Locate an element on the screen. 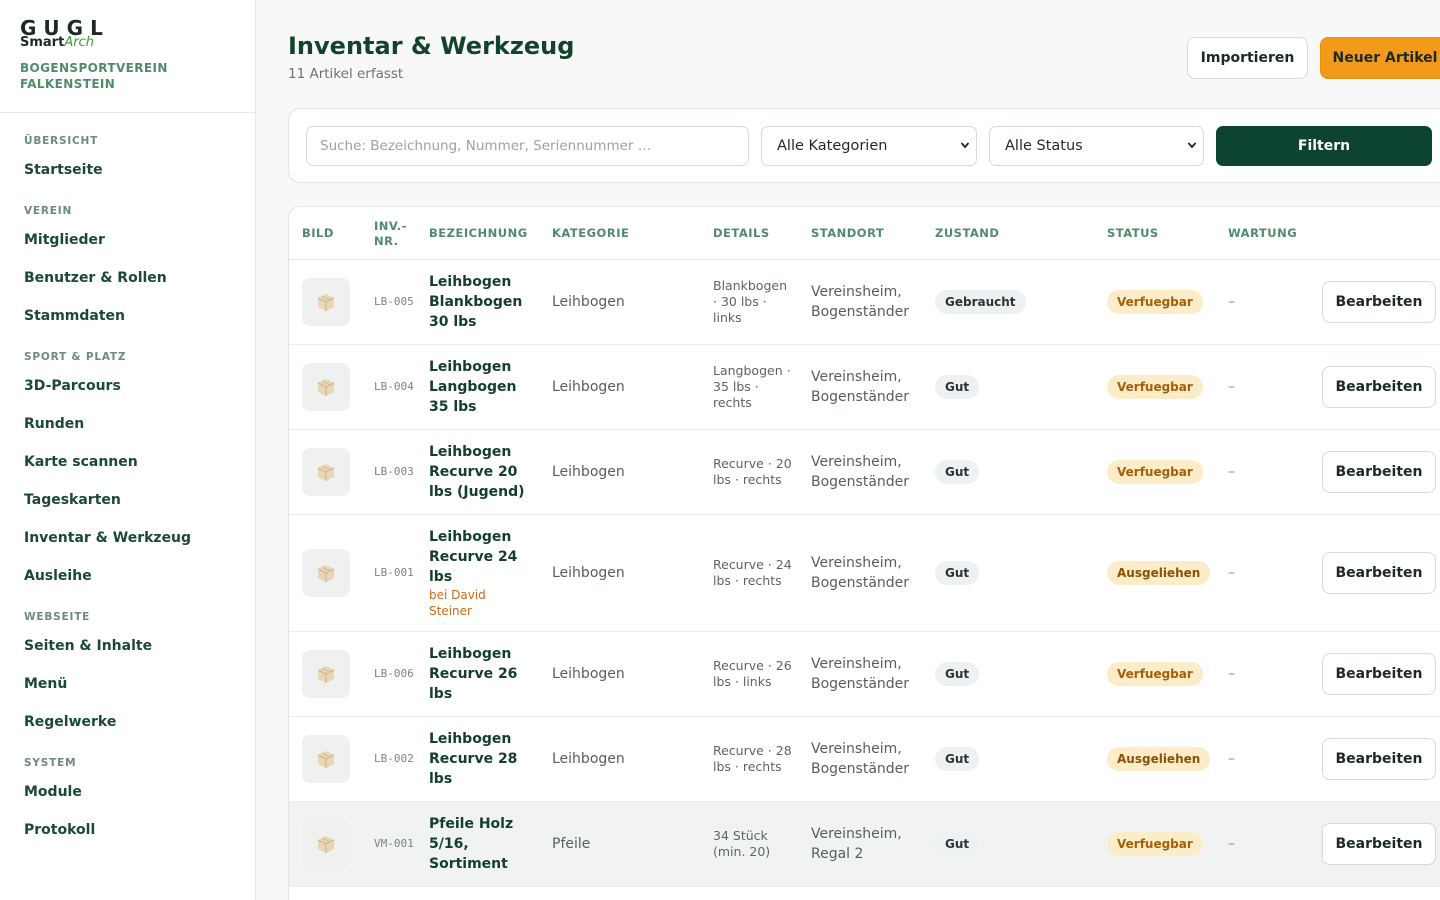 The width and height of the screenshot is (1440, 900). logo-arch-text: Arch is located at coordinates (79, 42).